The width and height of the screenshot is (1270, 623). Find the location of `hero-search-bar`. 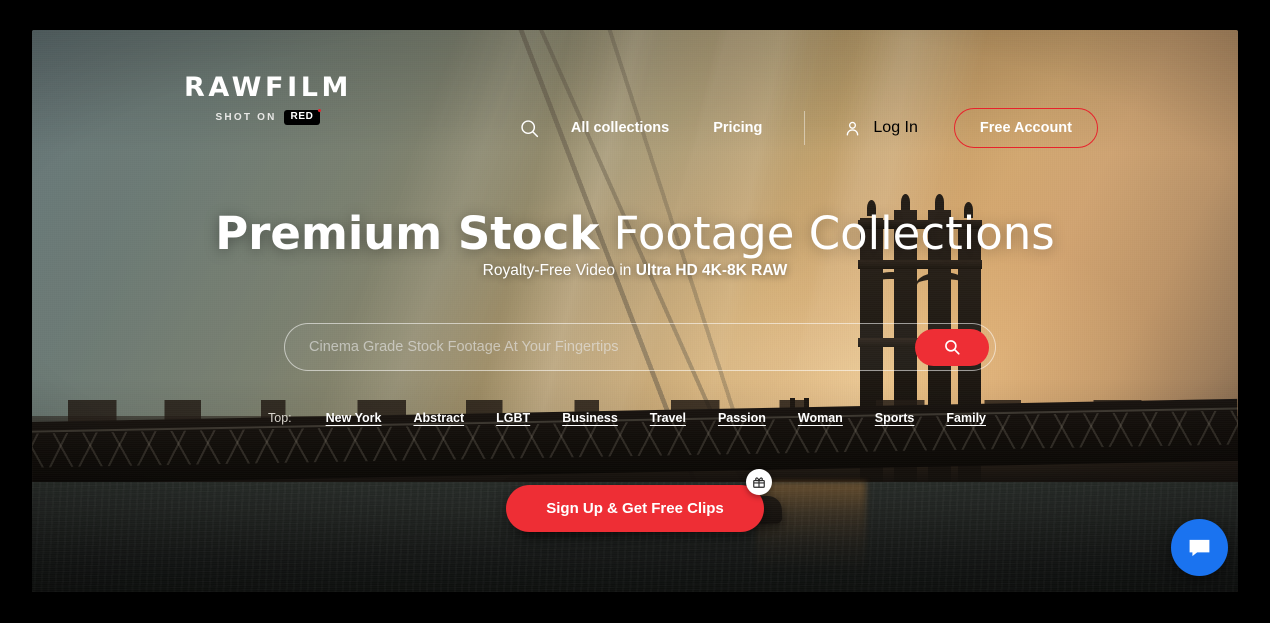

hero-search-bar is located at coordinates (640, 347).